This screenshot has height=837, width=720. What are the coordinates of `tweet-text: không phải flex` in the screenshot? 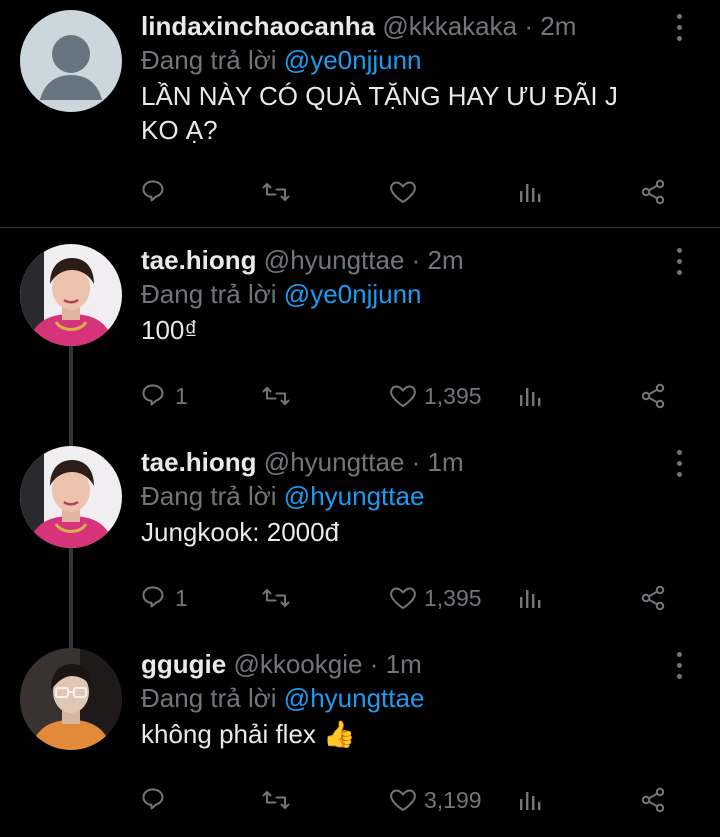 It's located at (228, 734).